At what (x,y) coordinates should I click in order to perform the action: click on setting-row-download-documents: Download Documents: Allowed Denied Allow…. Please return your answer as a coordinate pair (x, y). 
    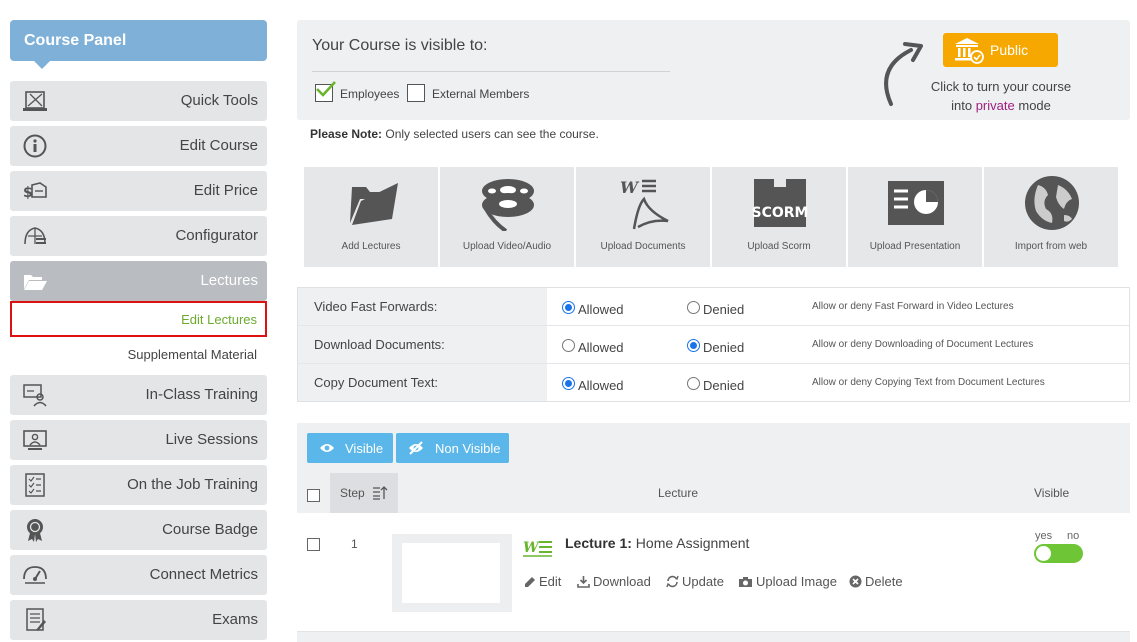
    Looking at the image, I should click on (713, 345).